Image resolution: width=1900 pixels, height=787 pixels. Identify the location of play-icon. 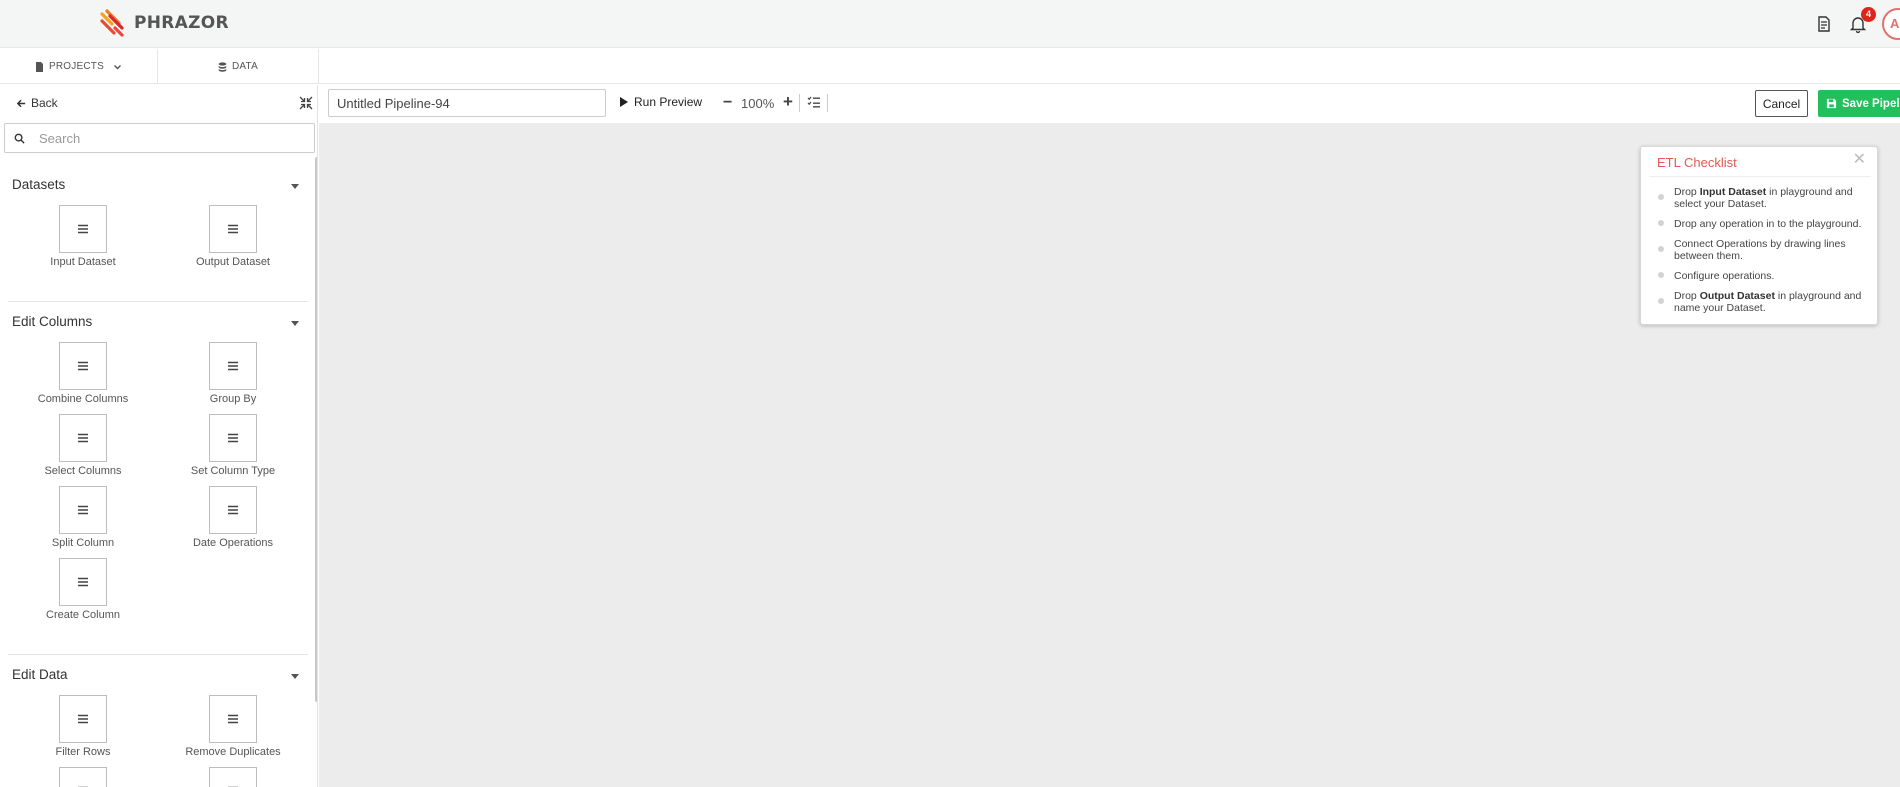
(624, 102).